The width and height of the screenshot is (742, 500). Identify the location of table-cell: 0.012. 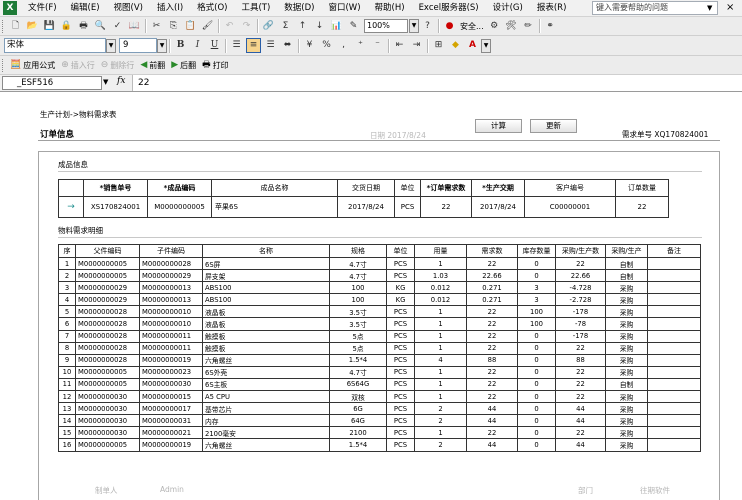
(440, 288).